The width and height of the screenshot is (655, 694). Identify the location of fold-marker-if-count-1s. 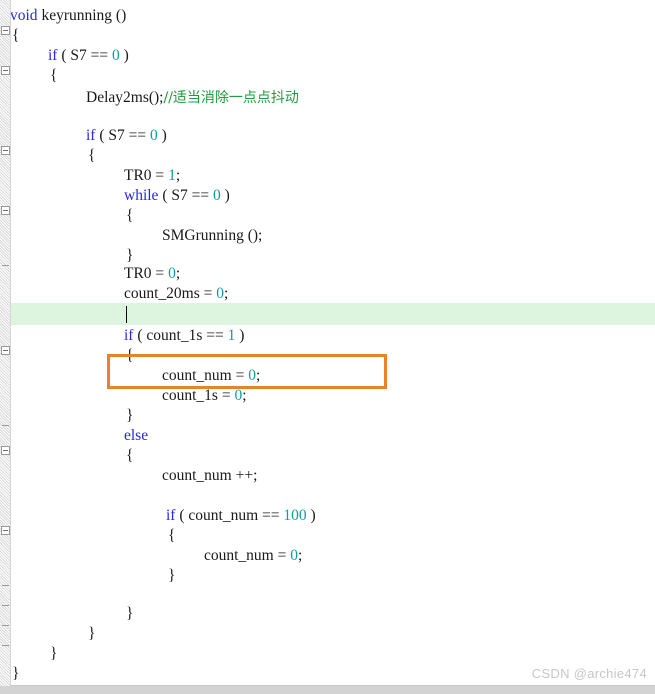
(5, 350).